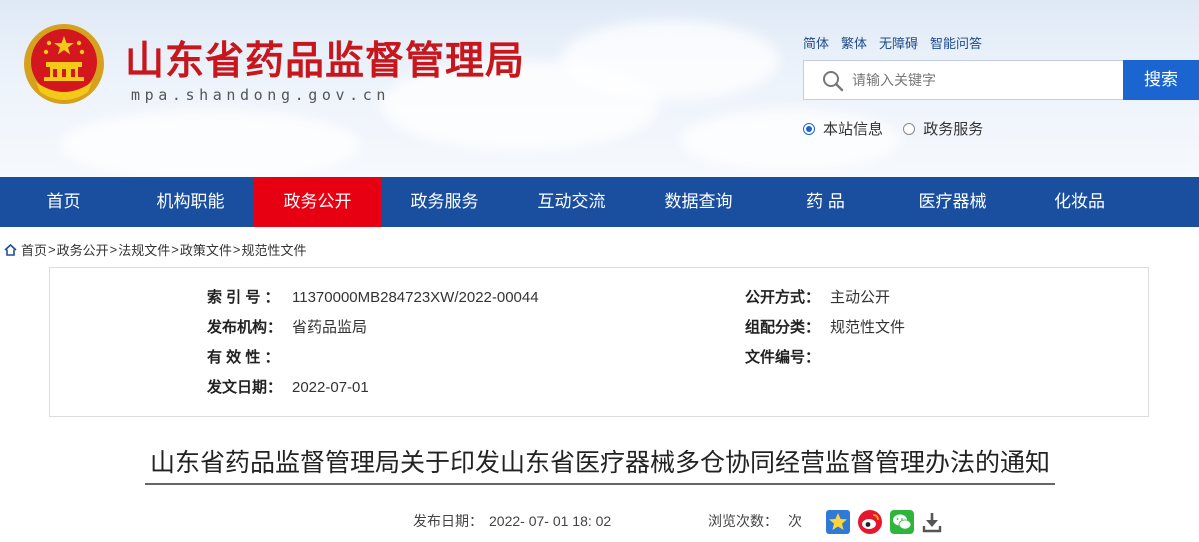  I want to click on top-links: 简体 繁体 无障碍 智能问答, so click(898, 42).